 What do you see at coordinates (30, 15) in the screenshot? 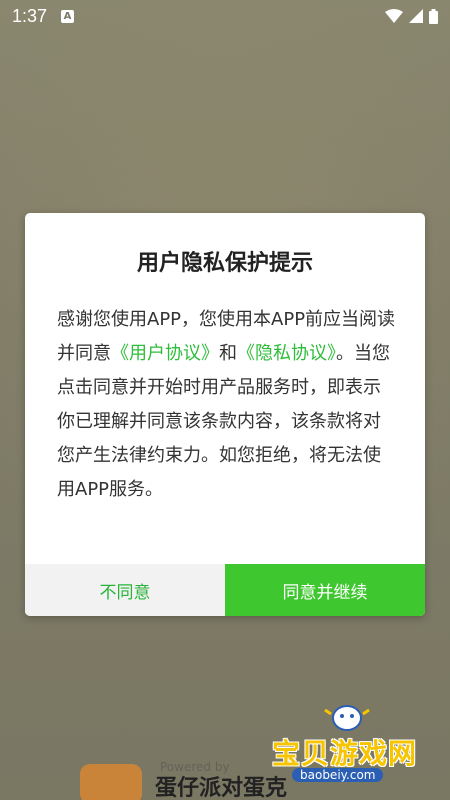
I see `status-time: 1:37` at bounding box center [30, 15].